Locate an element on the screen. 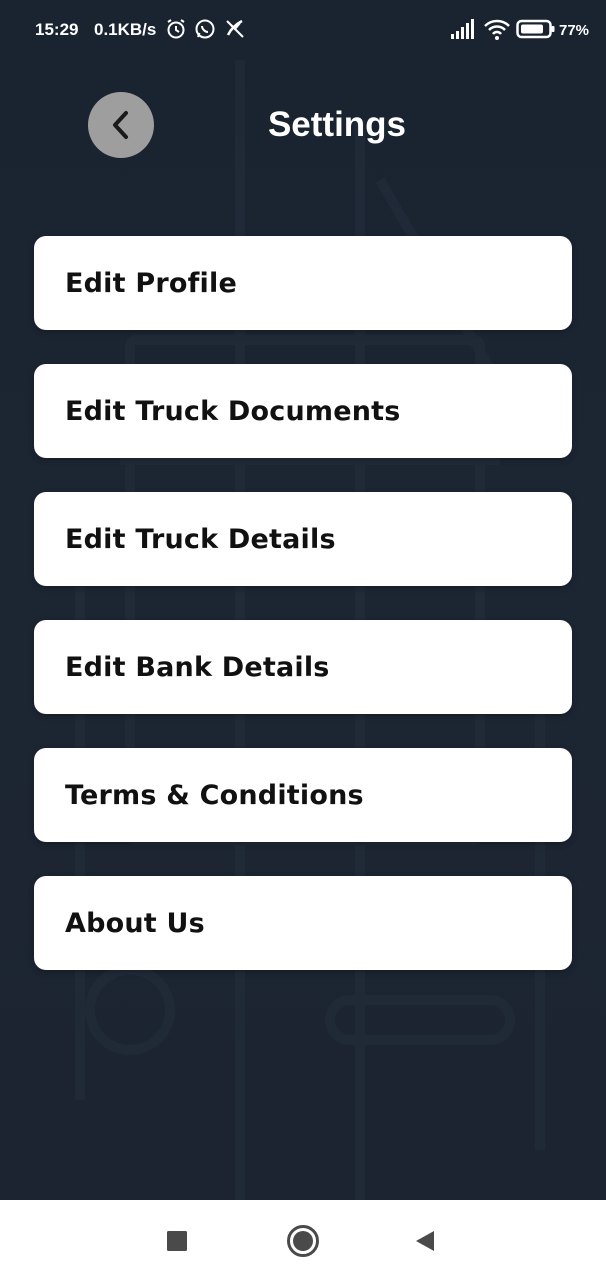  about-us-button: About Us is located at coordinates (303, 923).